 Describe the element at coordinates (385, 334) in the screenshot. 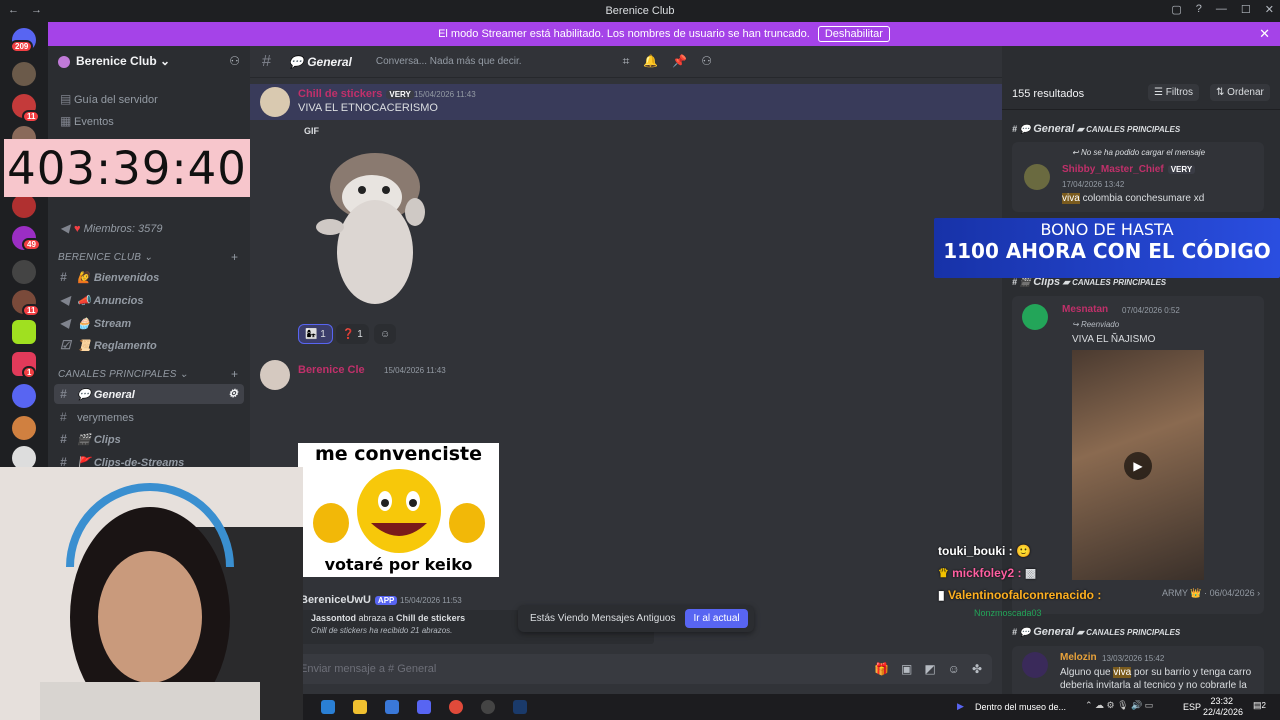

I see `add-reaction-icon: ☺` at that location.